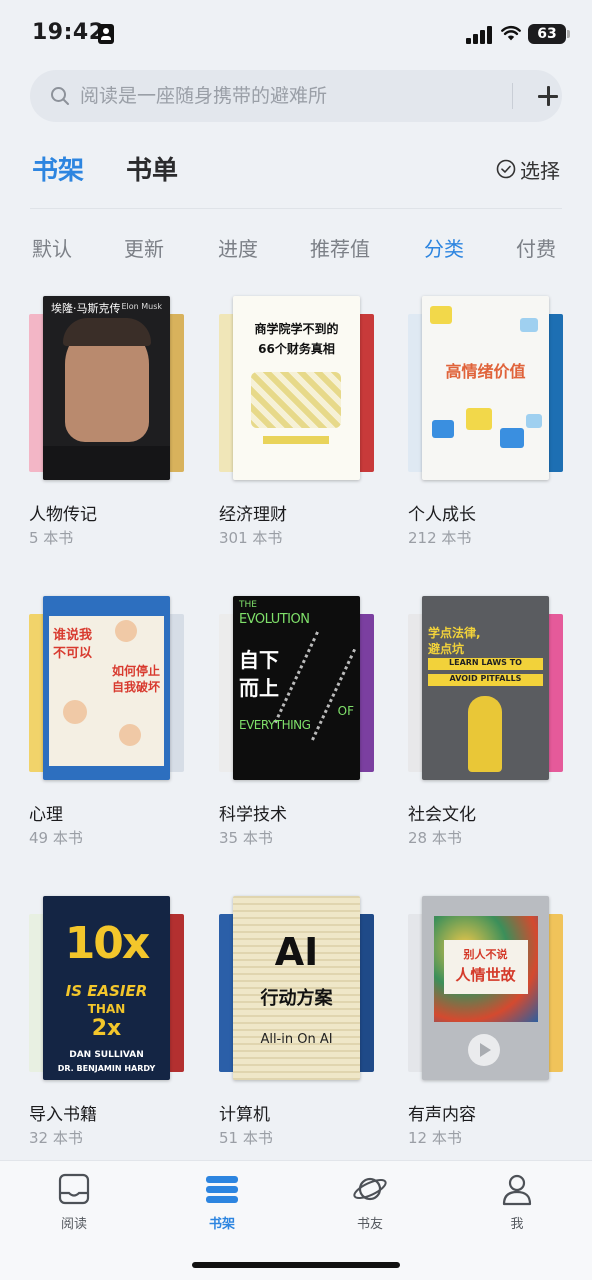  Describe the element at coordinates (296, 388) in the screenshot. I see `book-cover: 商学院学不到的 66个财务真相` at that location.